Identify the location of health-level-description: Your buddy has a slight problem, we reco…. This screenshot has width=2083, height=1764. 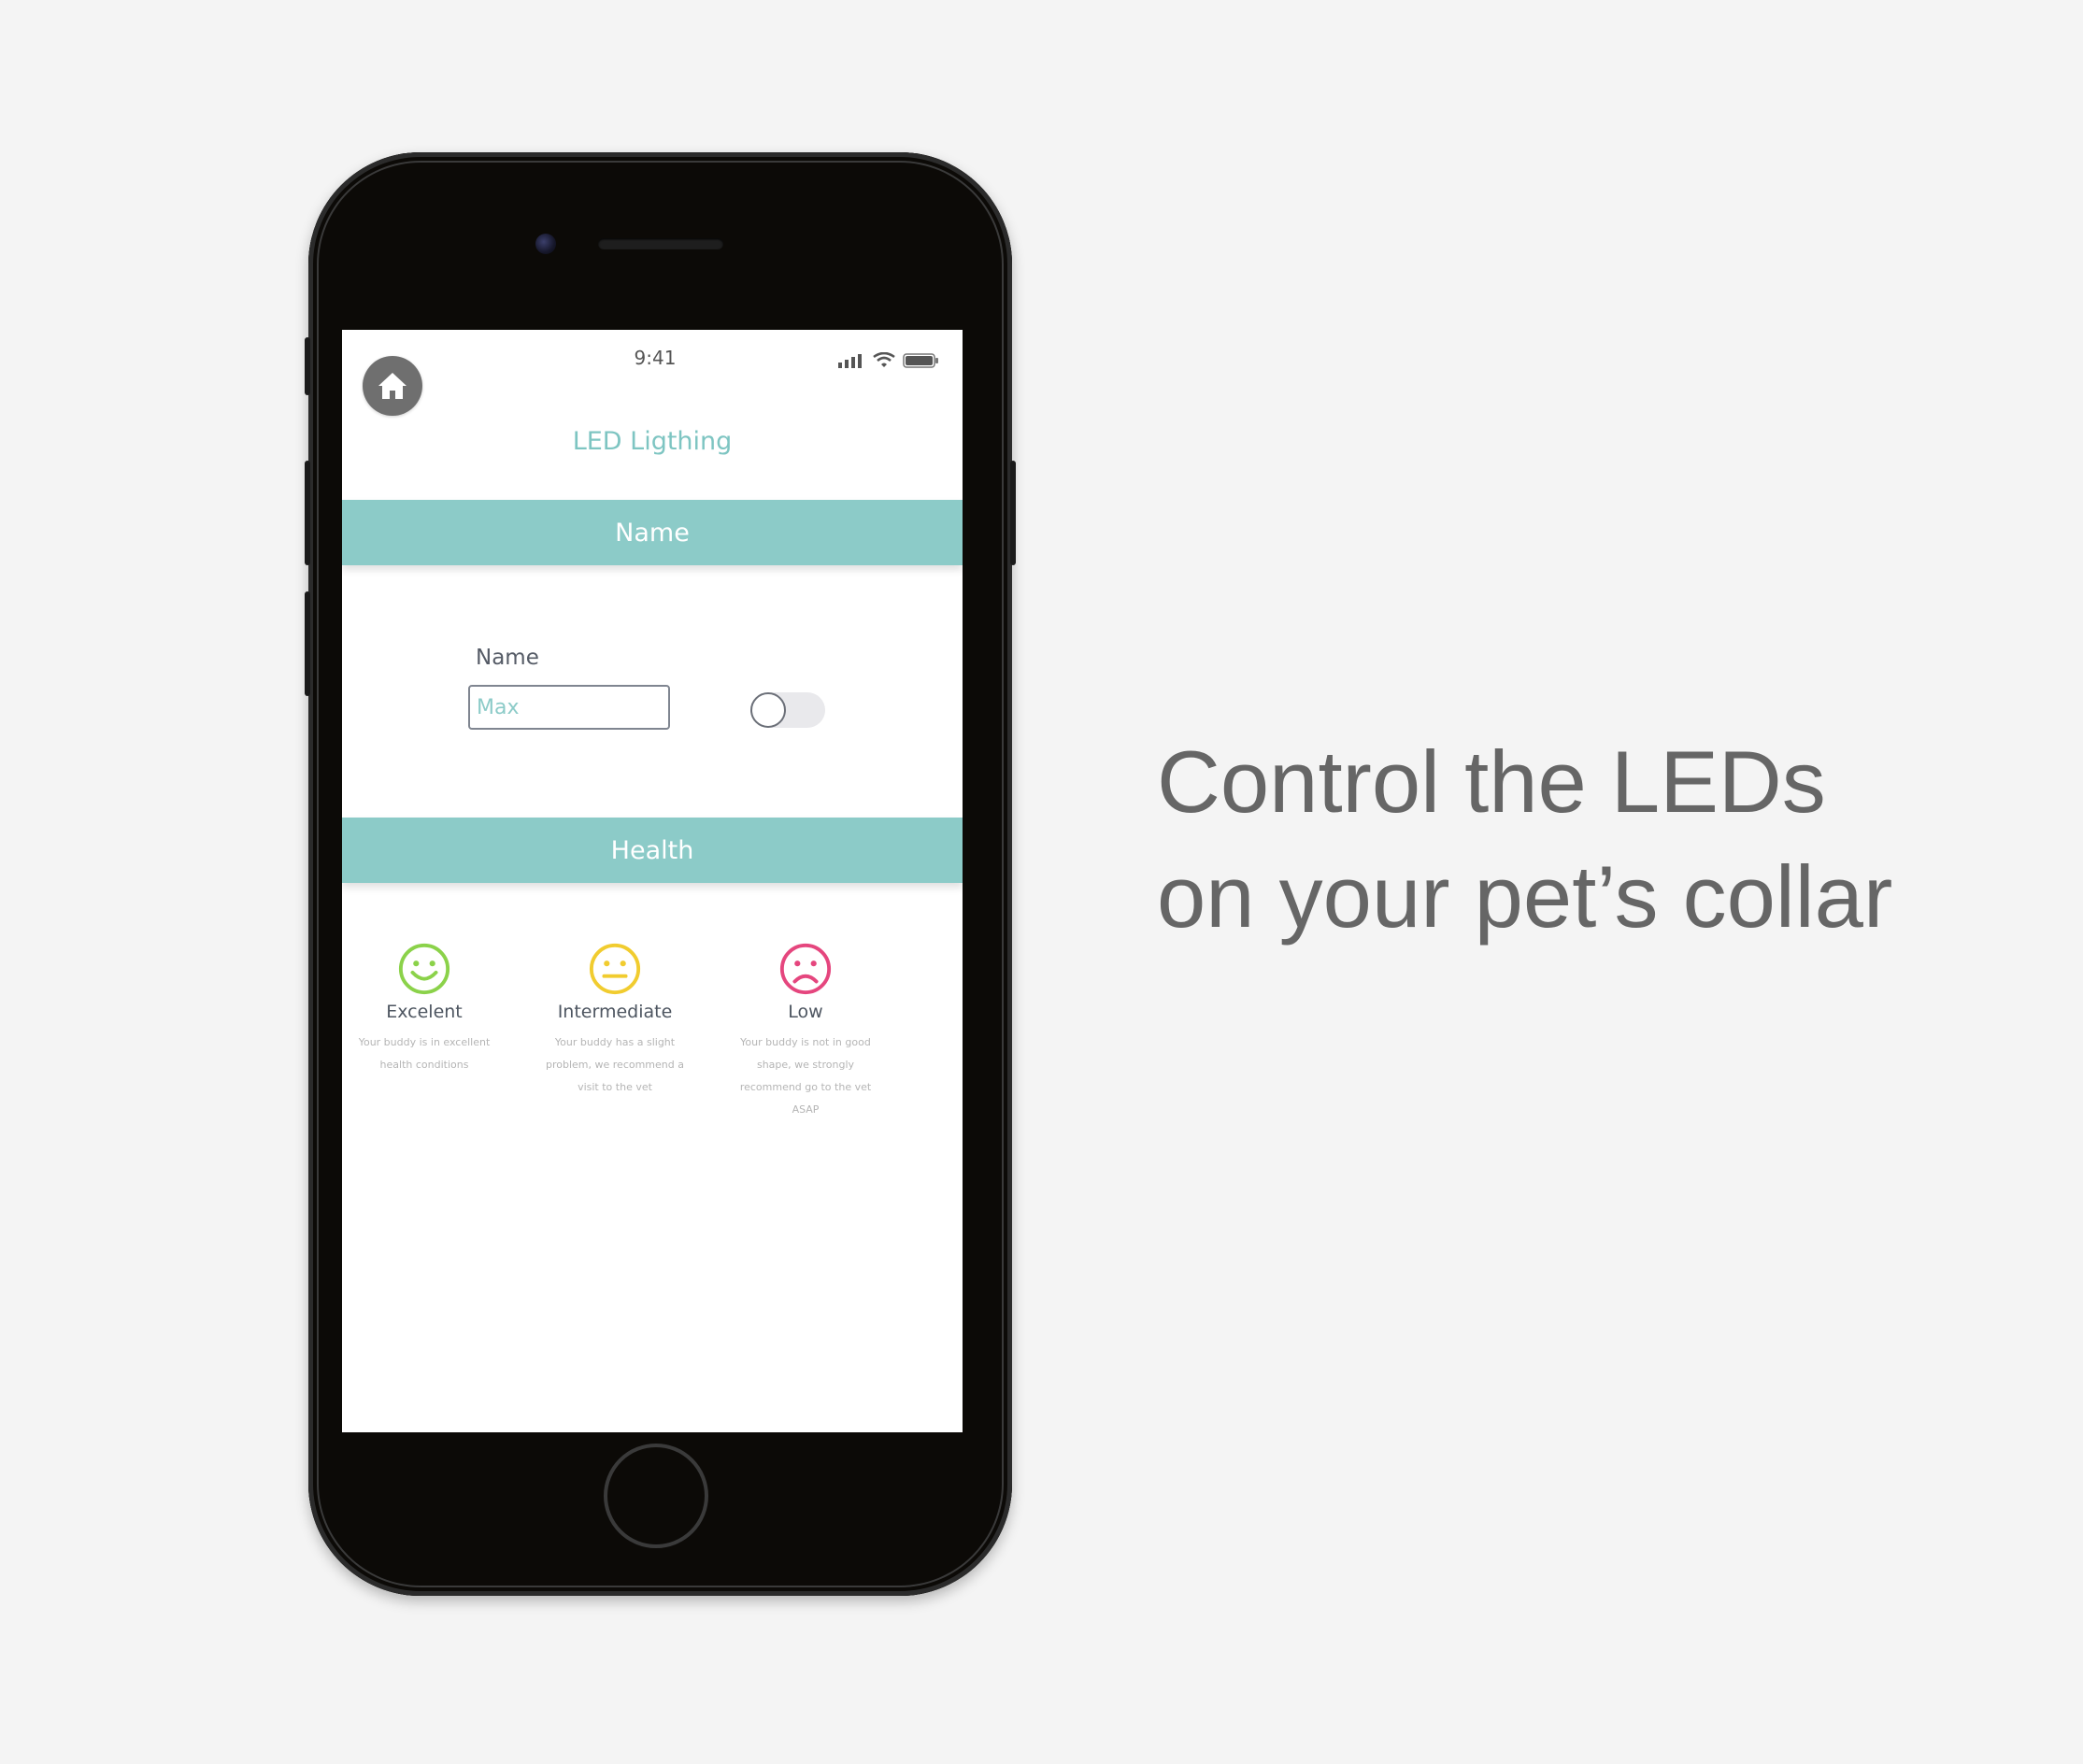
(615, 1064).